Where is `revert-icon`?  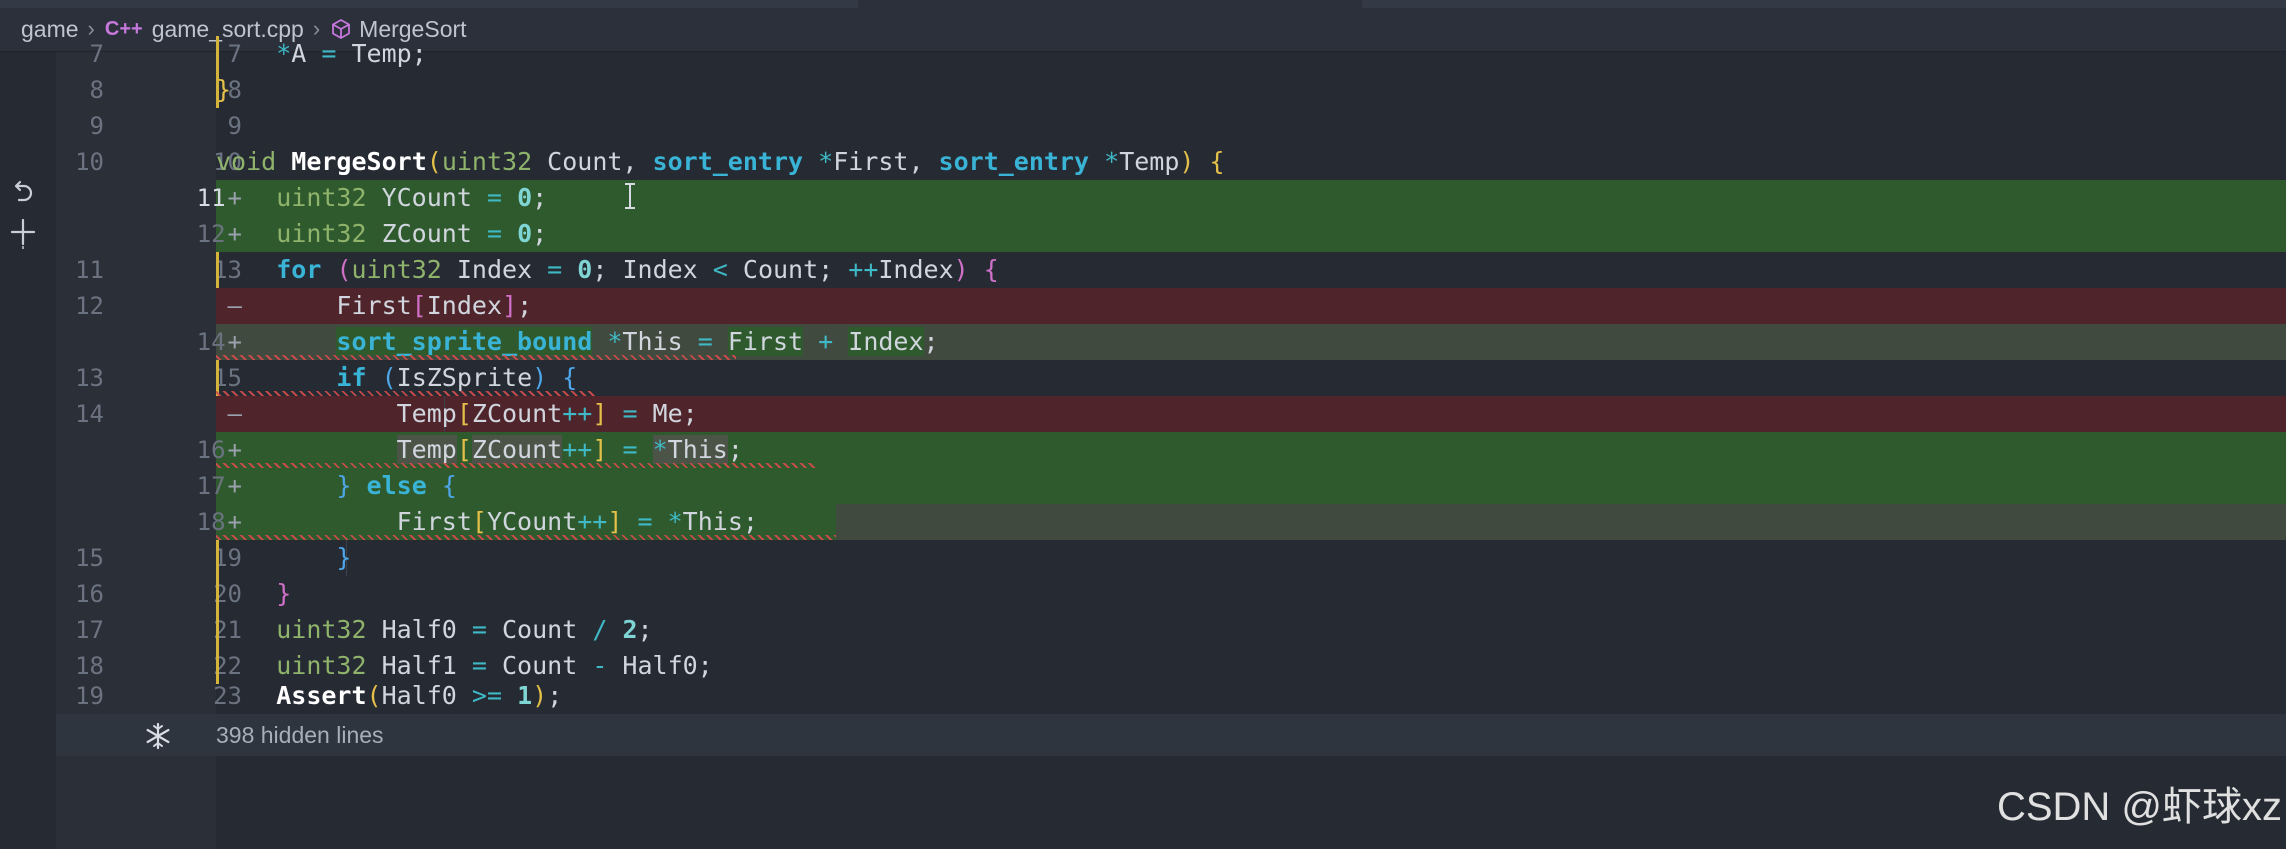 revert-icon is located at coordinates (23, 195).